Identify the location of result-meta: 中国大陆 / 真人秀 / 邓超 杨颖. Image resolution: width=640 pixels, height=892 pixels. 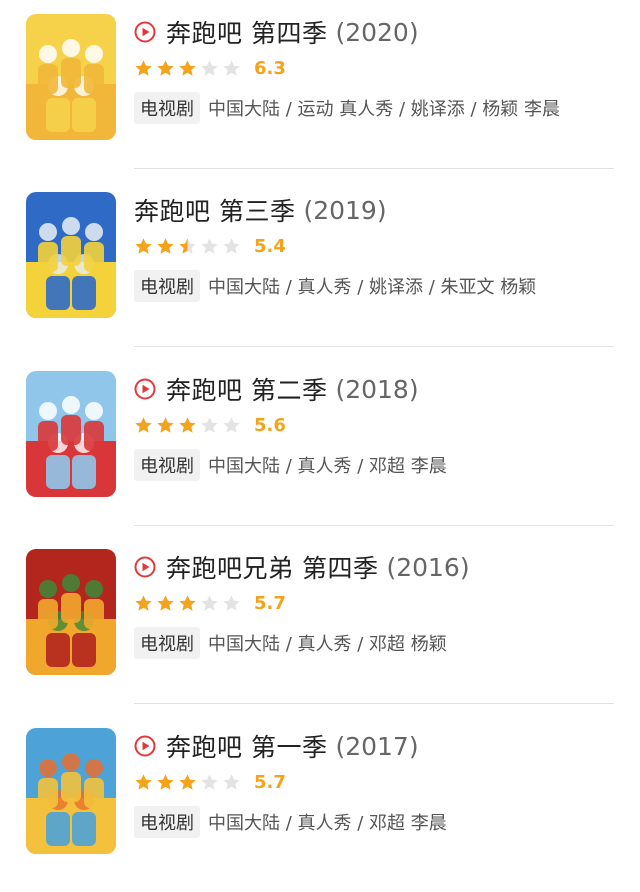
(327, 644).